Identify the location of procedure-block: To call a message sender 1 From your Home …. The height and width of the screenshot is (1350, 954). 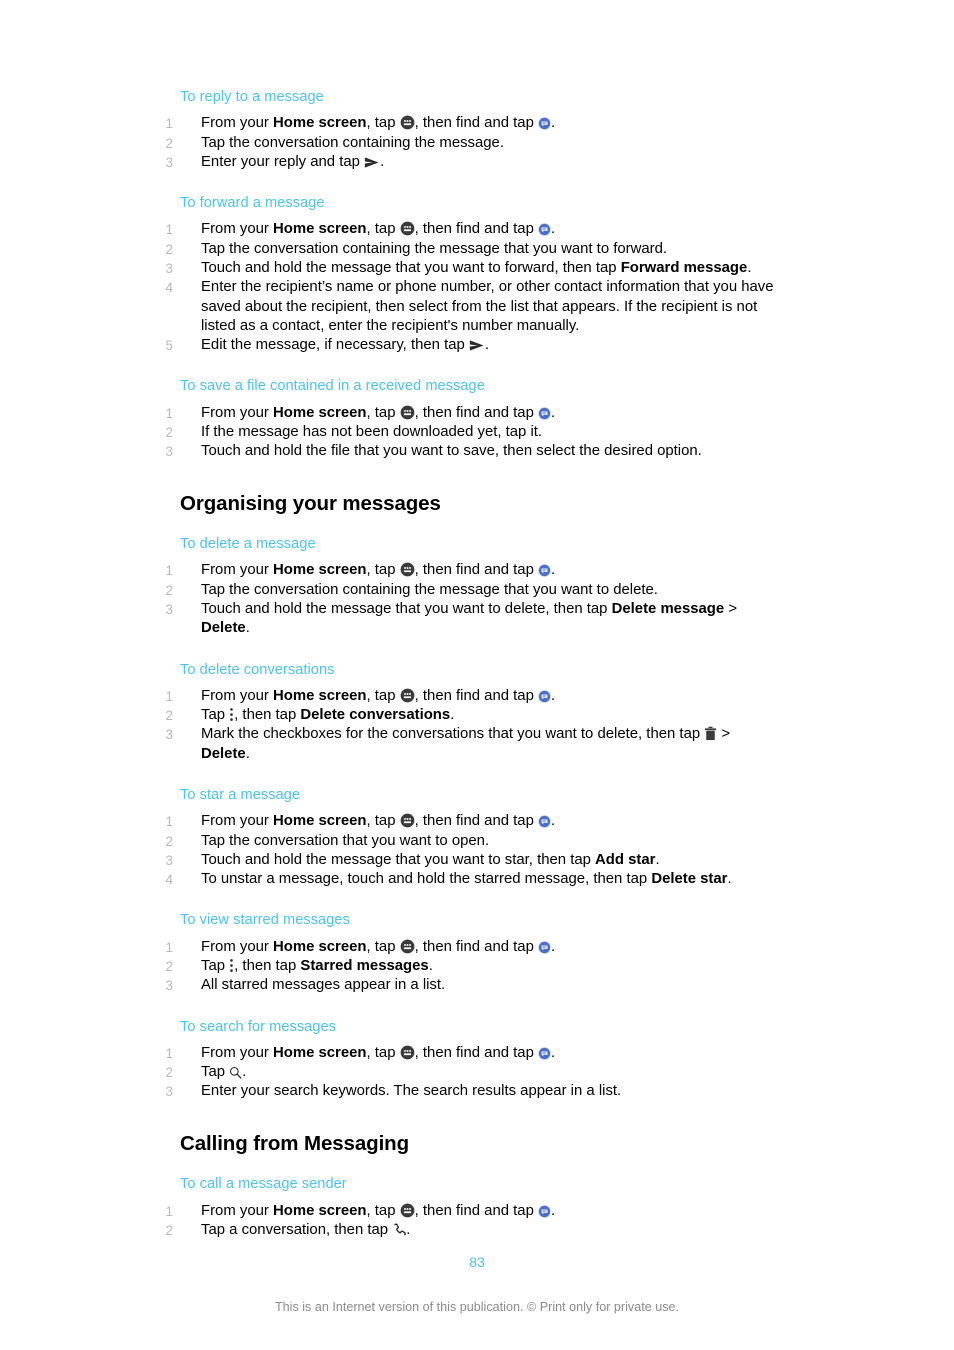
(473, 1207).